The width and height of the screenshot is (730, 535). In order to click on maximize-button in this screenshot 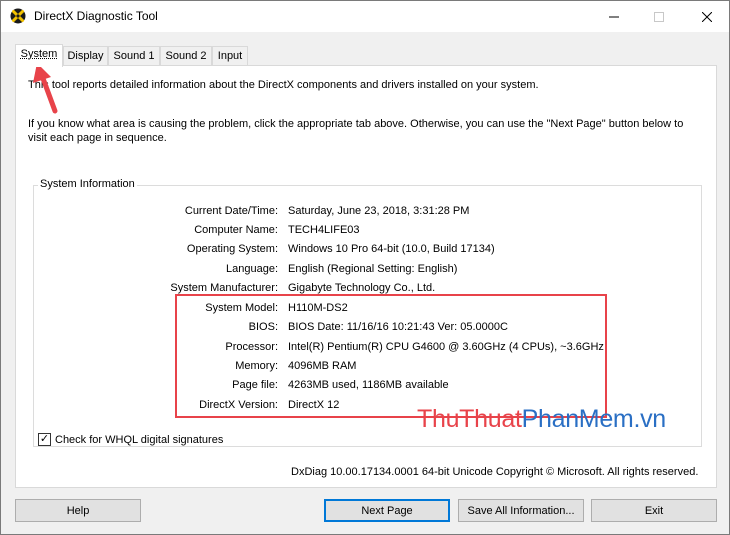, I will do `click(658, 16)`.